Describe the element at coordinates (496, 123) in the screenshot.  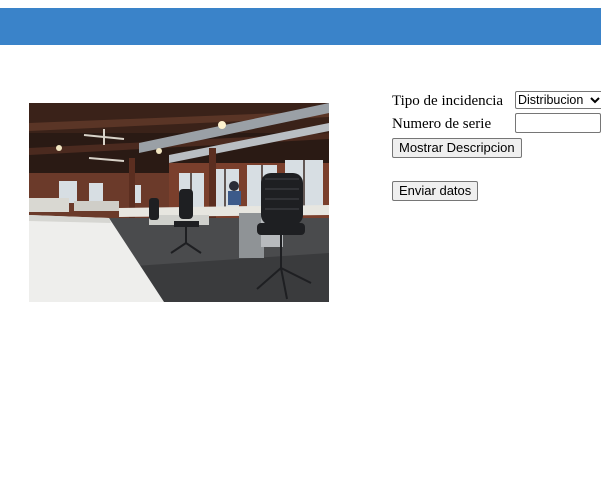
I see `serial-row: Numero de serie` at that location.